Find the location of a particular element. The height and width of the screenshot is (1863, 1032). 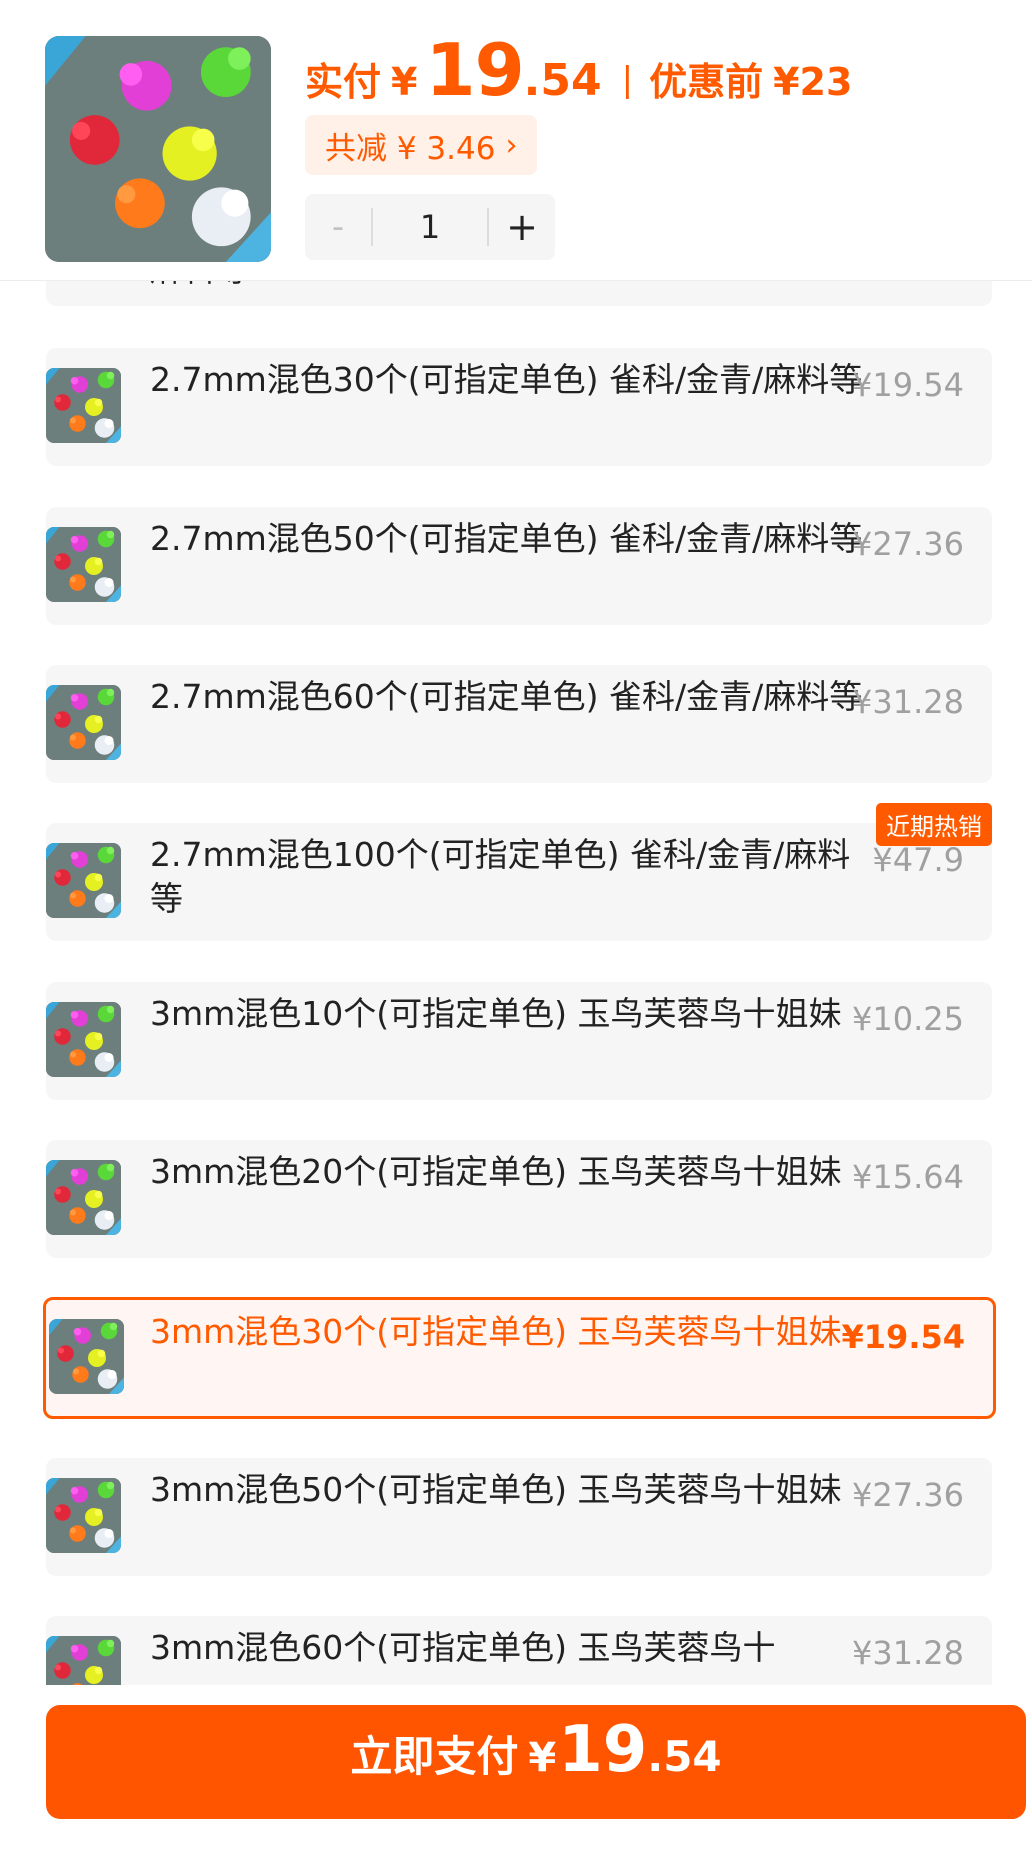

original-price: ¥23 is located at coordinates (813, 82).